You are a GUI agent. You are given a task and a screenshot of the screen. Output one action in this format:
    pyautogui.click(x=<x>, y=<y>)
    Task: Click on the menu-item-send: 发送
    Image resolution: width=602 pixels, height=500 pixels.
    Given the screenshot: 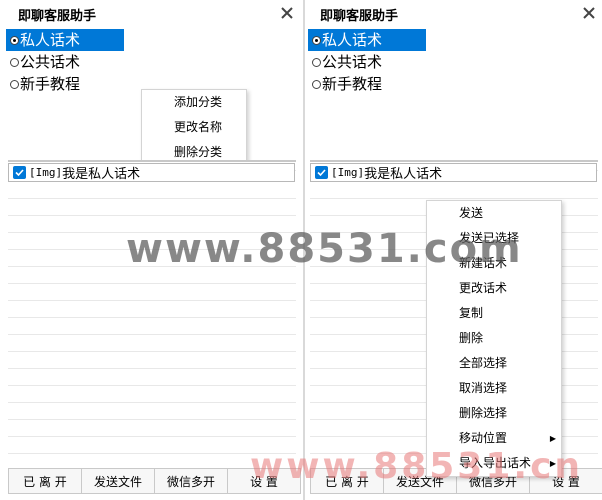 What is the action you would take?
    pyautogui.click(x=494, y=213)
    